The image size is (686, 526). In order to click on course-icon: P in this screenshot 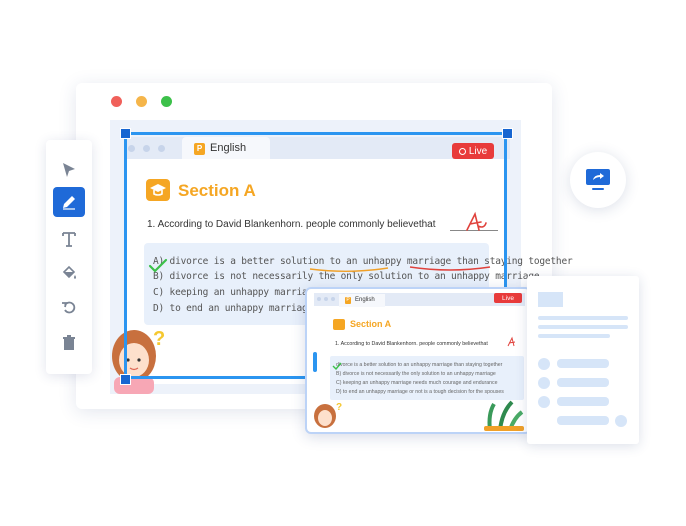, I will do `click(348, 300)`.